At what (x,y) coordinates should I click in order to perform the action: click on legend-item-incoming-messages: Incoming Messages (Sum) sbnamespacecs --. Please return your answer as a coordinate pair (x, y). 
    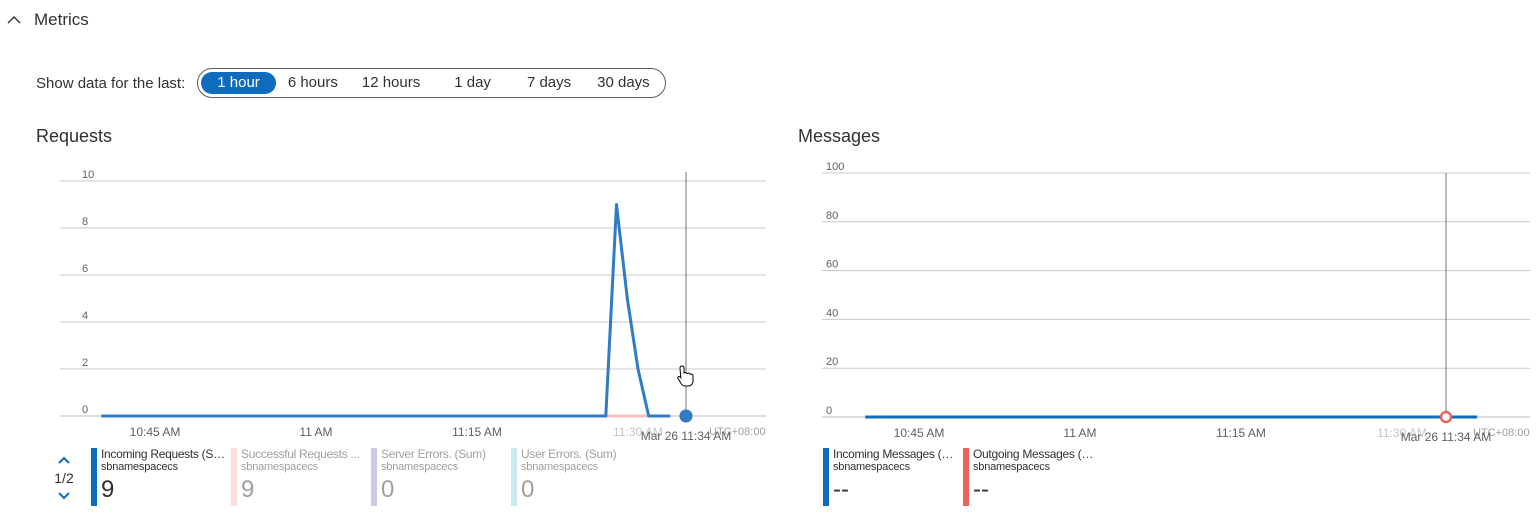
    Looking at the image, I should click on (893, 477).